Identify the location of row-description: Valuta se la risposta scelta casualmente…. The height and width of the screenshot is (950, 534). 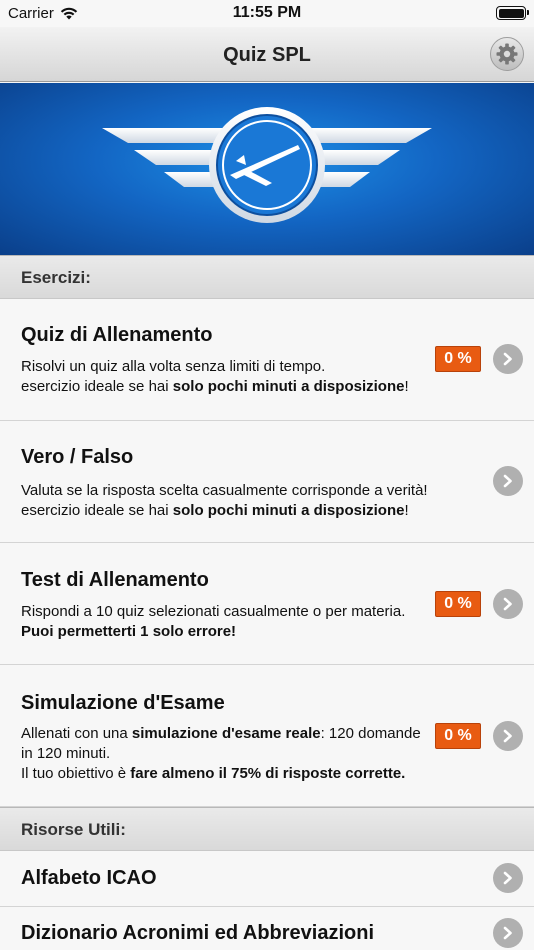
(231, 501).